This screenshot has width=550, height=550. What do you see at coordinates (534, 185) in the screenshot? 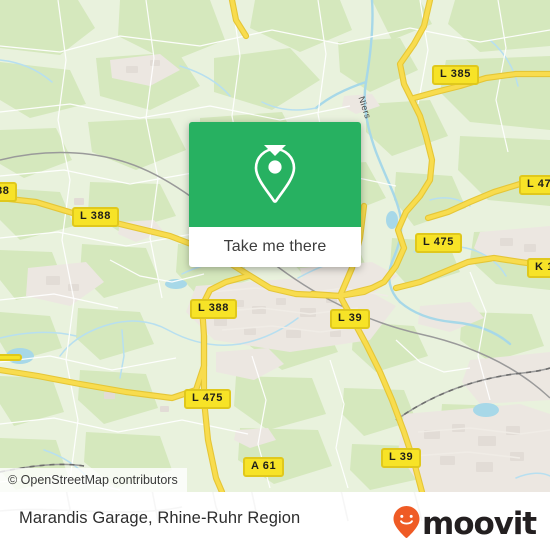
I see `road-shield: L 47` at bounding box center [534, 185].